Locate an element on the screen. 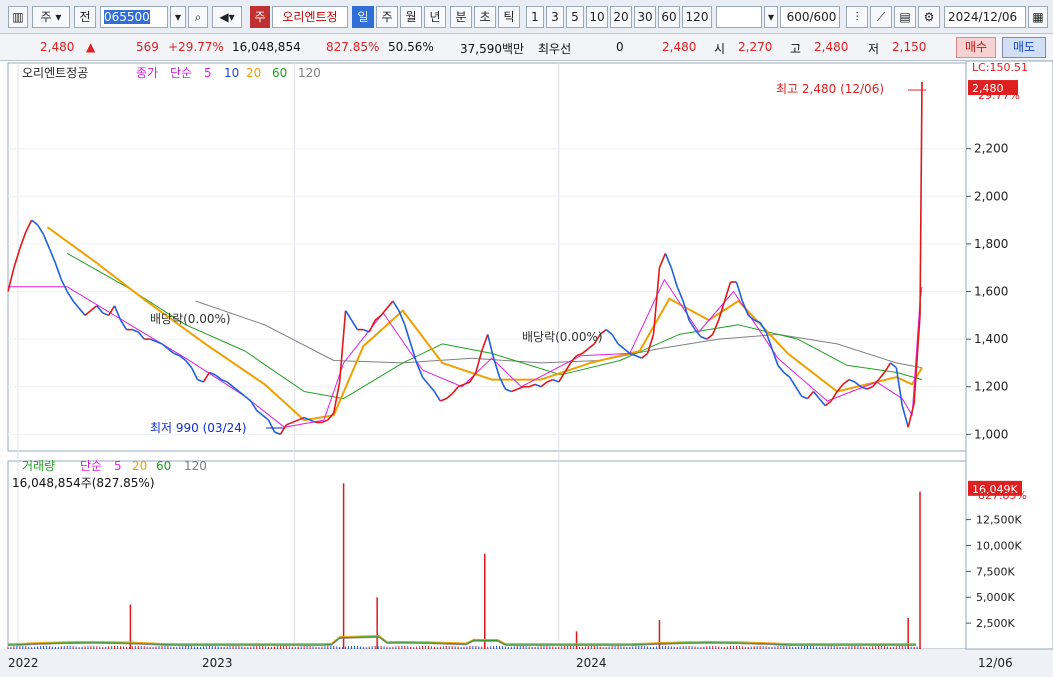  open-label: 시 is located at coordinates (720, 49).